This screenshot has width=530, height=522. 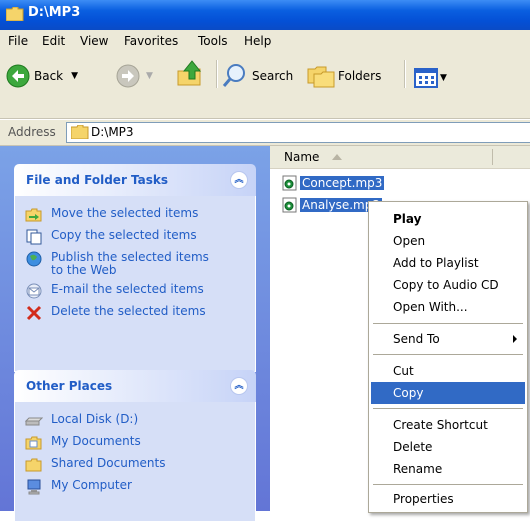 What do you see at coordinates (34, 291) in the screenshot?
I see `email-icon` at bounding box center [34, 291].